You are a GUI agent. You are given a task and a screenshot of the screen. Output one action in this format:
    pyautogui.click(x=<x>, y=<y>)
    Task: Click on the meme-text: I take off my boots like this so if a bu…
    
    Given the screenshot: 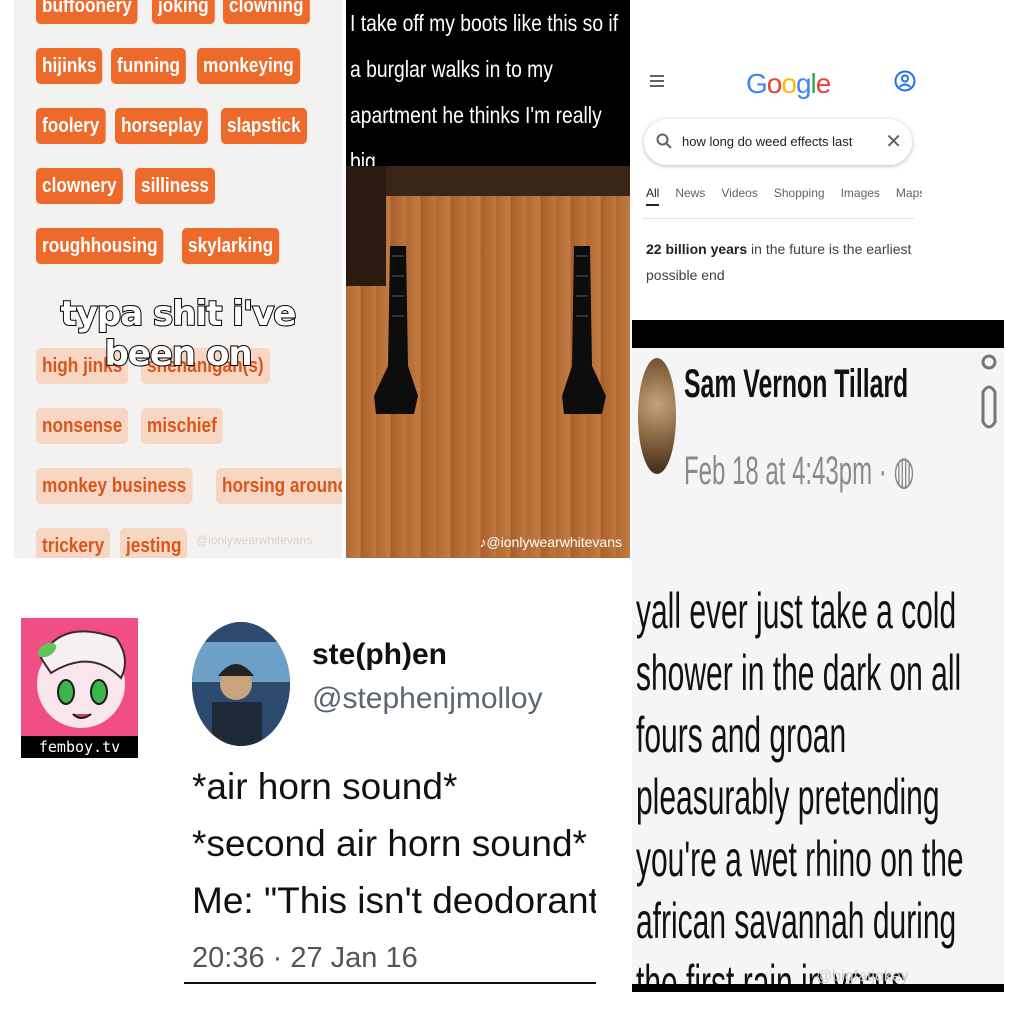 What is the action you would take?
    pyautogui.click(x=484, y=92)
    